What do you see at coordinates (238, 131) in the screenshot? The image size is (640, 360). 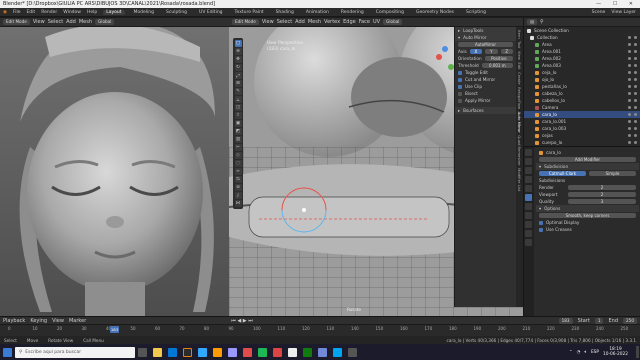 I see `bevel-tool-icon: ◩` at bounding box center [238, 131].